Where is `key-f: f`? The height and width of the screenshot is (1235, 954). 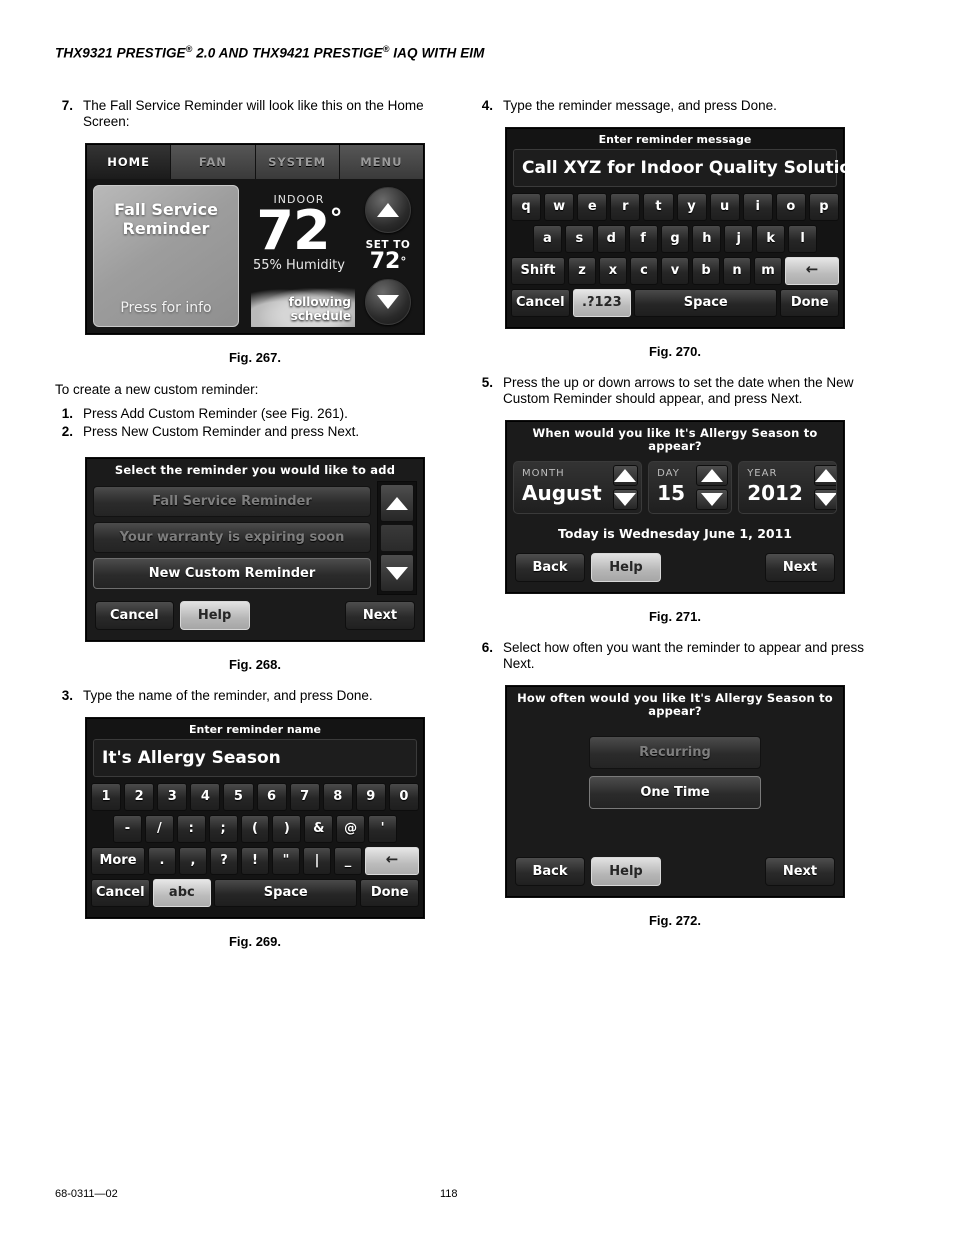
key-f: f is located at coordinates (643, 239).